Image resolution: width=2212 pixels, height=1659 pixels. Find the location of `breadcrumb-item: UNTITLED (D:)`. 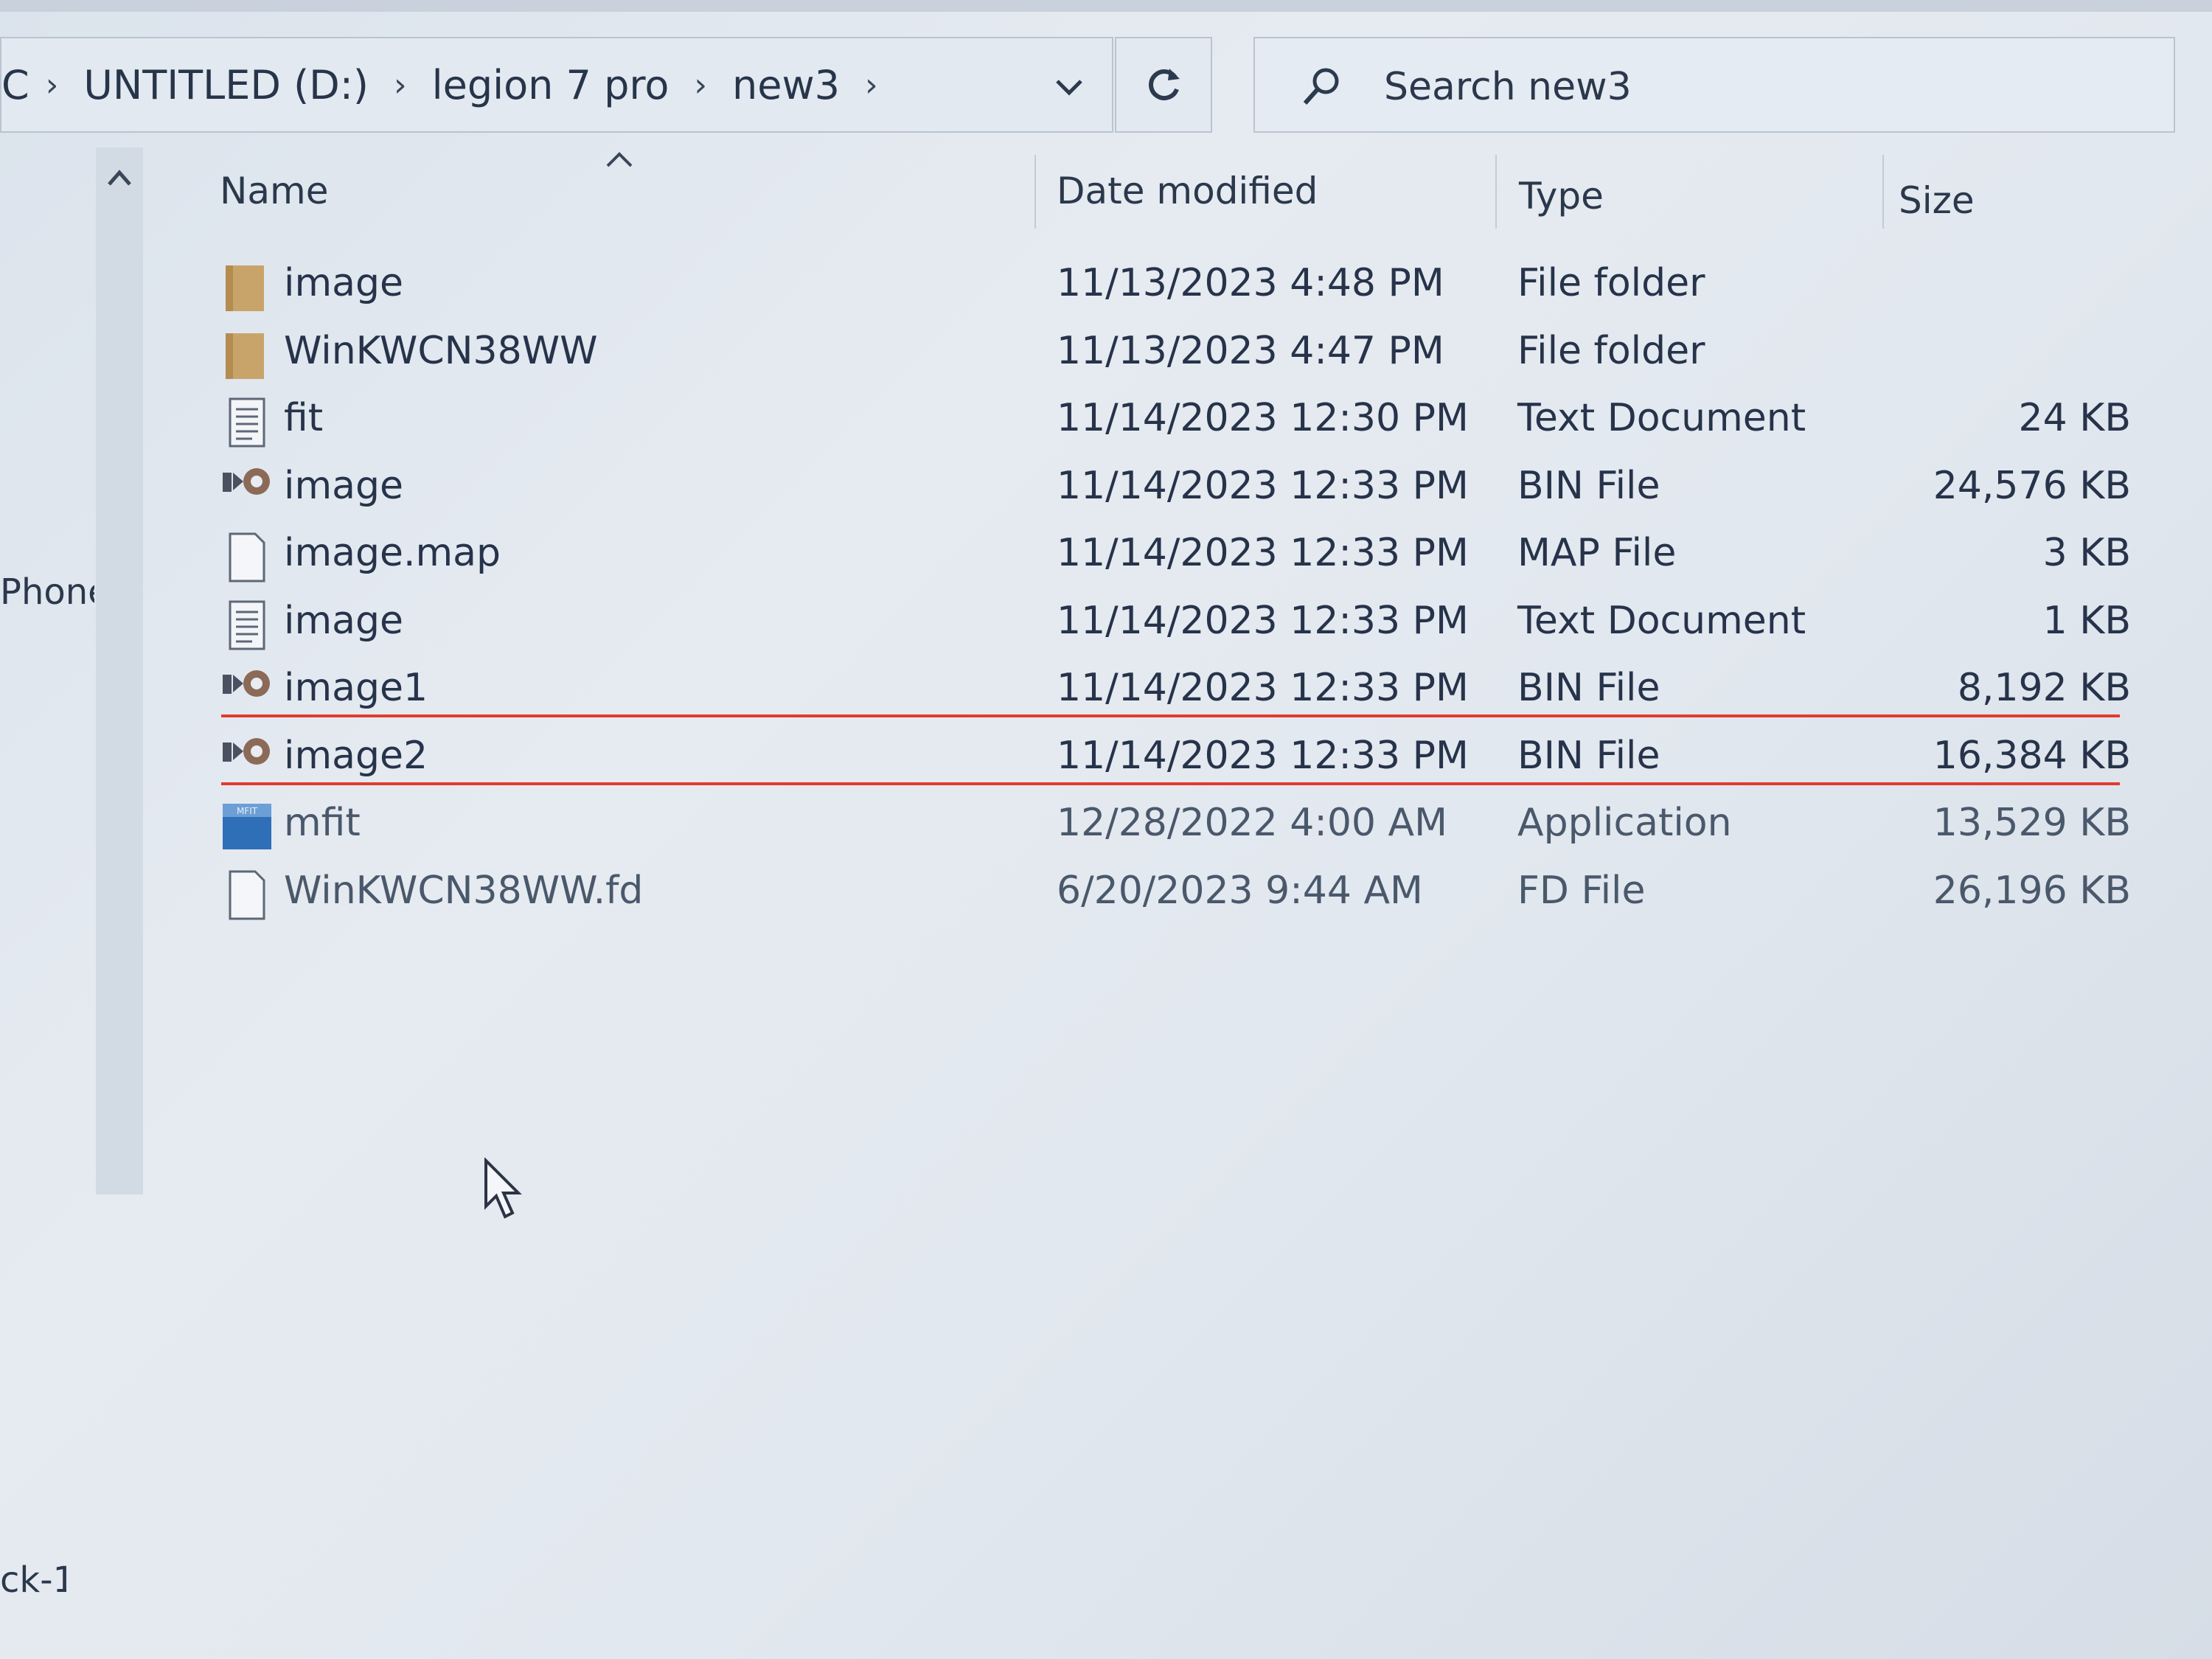

breadcrumb-item: UNTITLED (D:) is located at coordinates (226, 85).